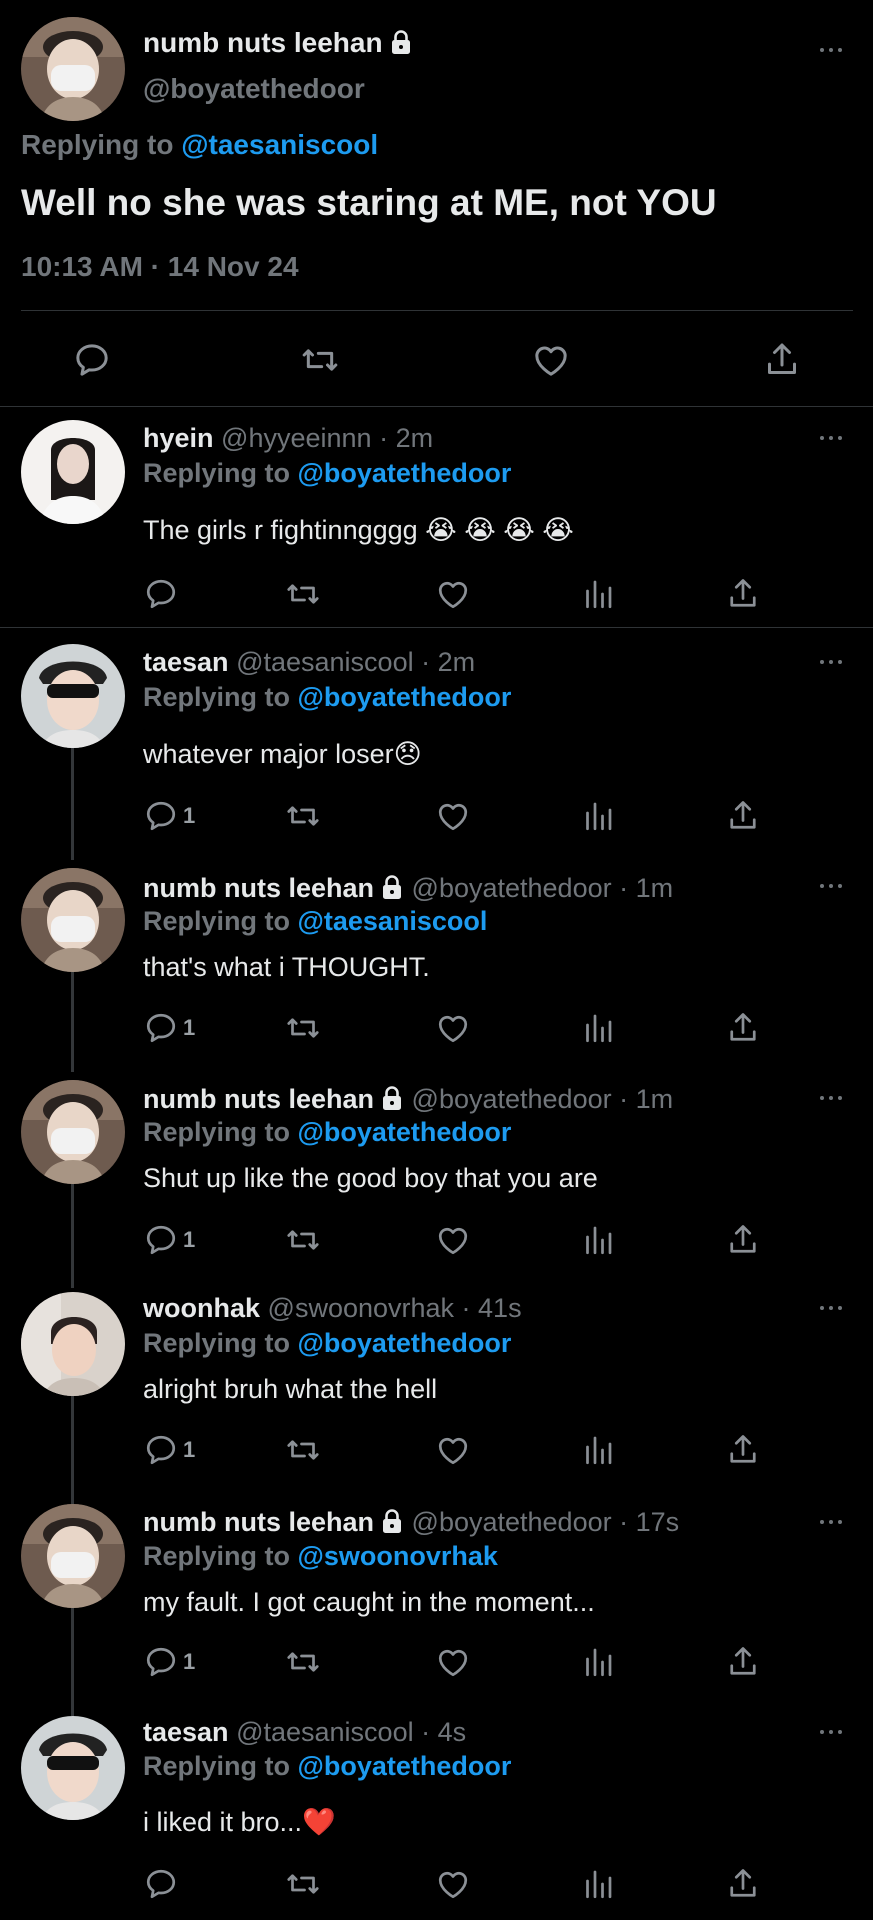 The image size is (873, 1920). What do you see at coordinates (369, 202) in the screenshot?
I see `tweet-text: Well no she was staring at ME, not YOU` at bounding box center [369, 202].